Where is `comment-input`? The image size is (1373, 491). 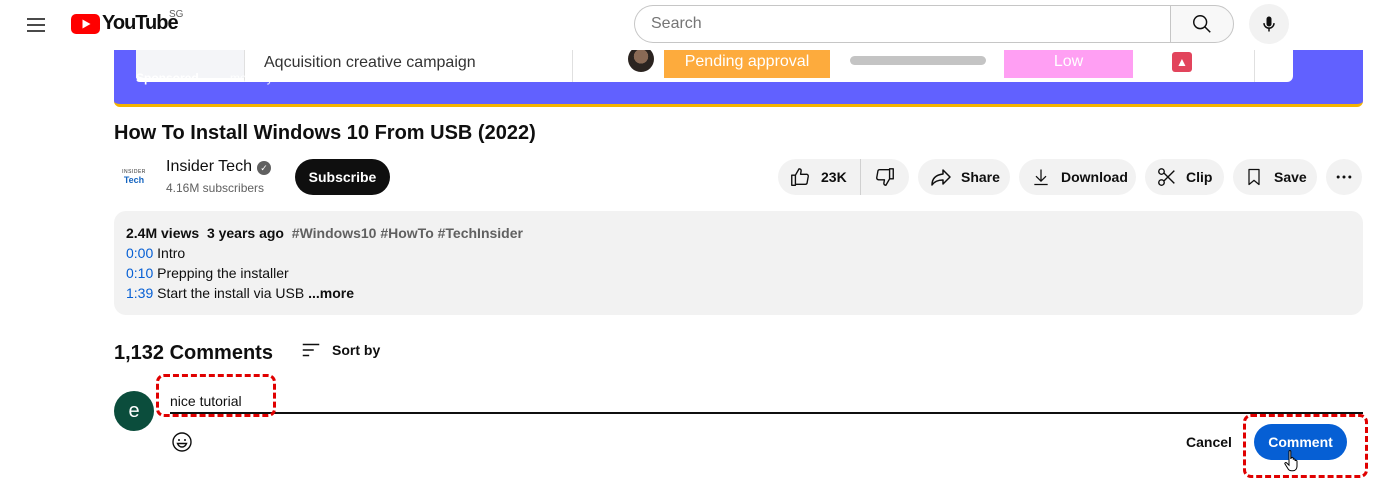 comment-input is located at coordinates (766, 402).